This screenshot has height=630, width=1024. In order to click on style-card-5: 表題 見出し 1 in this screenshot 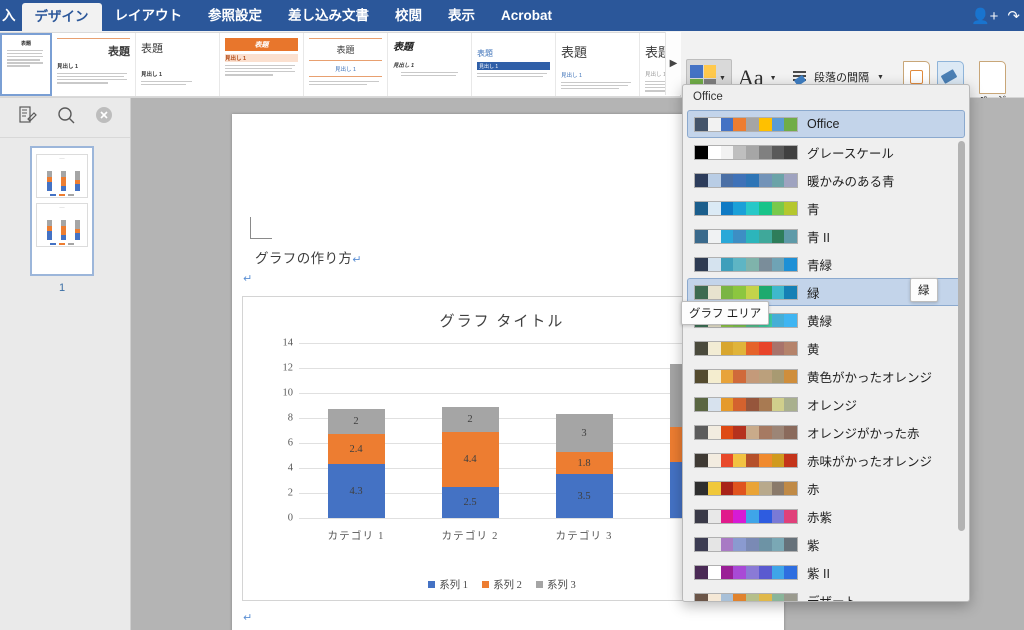, I will do `click(430, 64)`.